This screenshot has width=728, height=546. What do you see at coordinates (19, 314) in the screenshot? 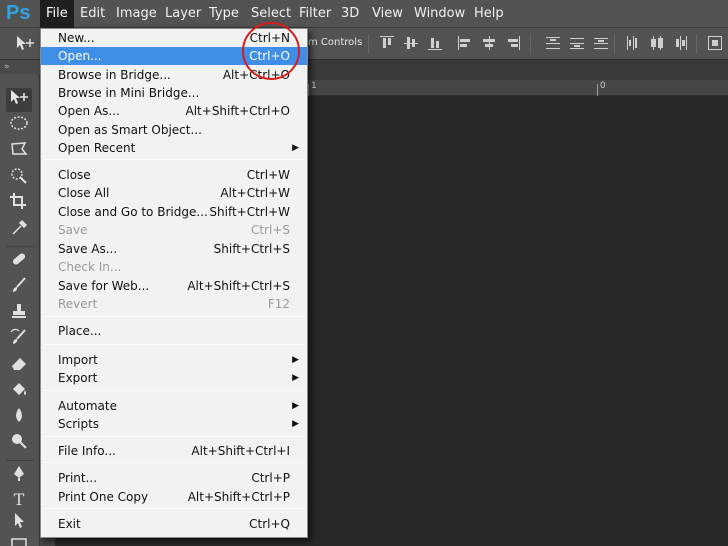
I see `clone-stamp-tool-icon` at bounding box center [19, 314].